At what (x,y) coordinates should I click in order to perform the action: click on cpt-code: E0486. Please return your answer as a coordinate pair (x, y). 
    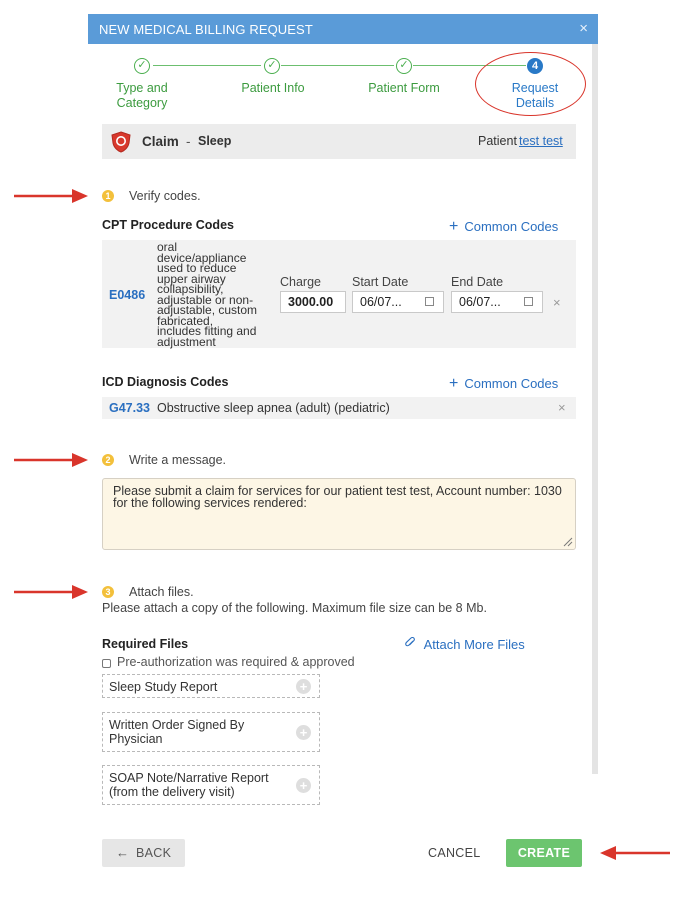
    Looking at the image, I should click on (127, 295).